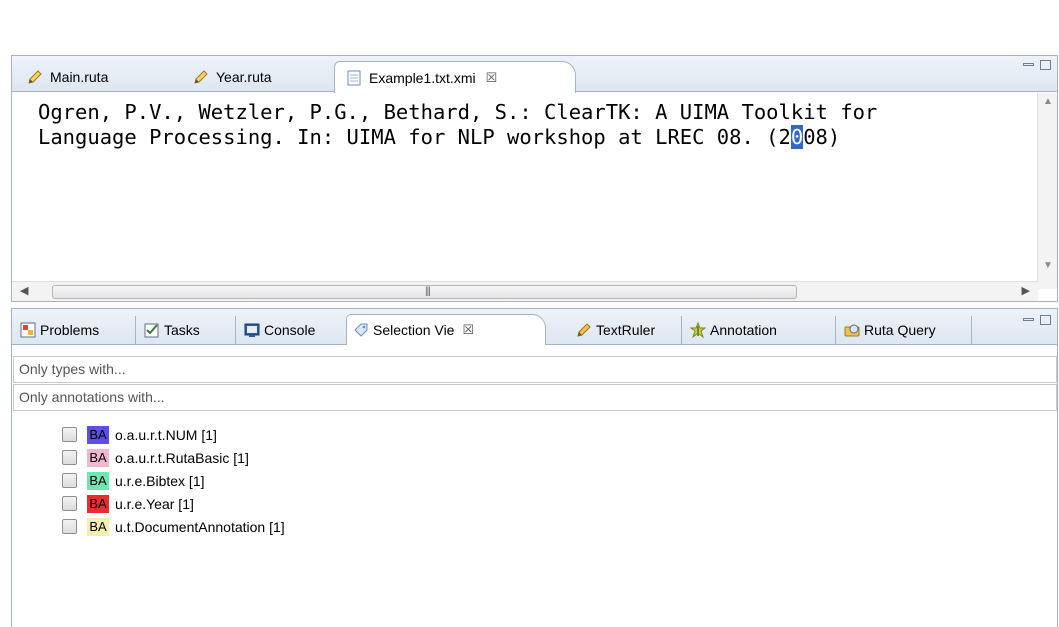 The image size is (1059, 627). What do you see at coordinates (422, 77) in the screenshot?
I see `tab-label: Example1.txt.xmi` at bounding box center [422, 77].